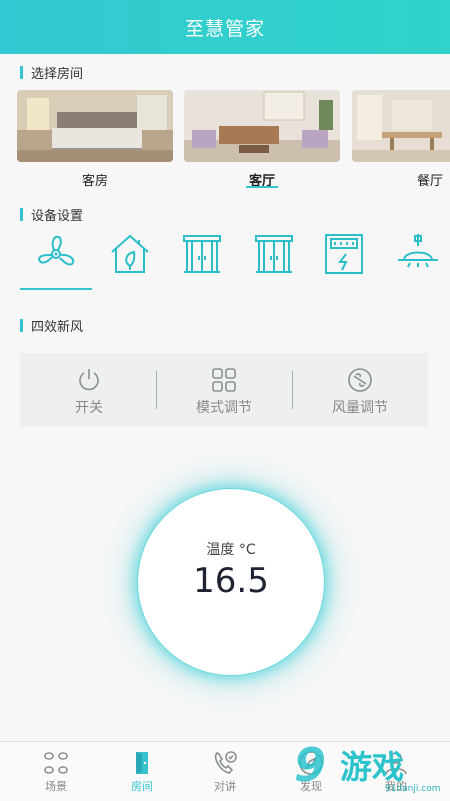  I want to click on ceiling-lamp-icon, so click(418, 251).